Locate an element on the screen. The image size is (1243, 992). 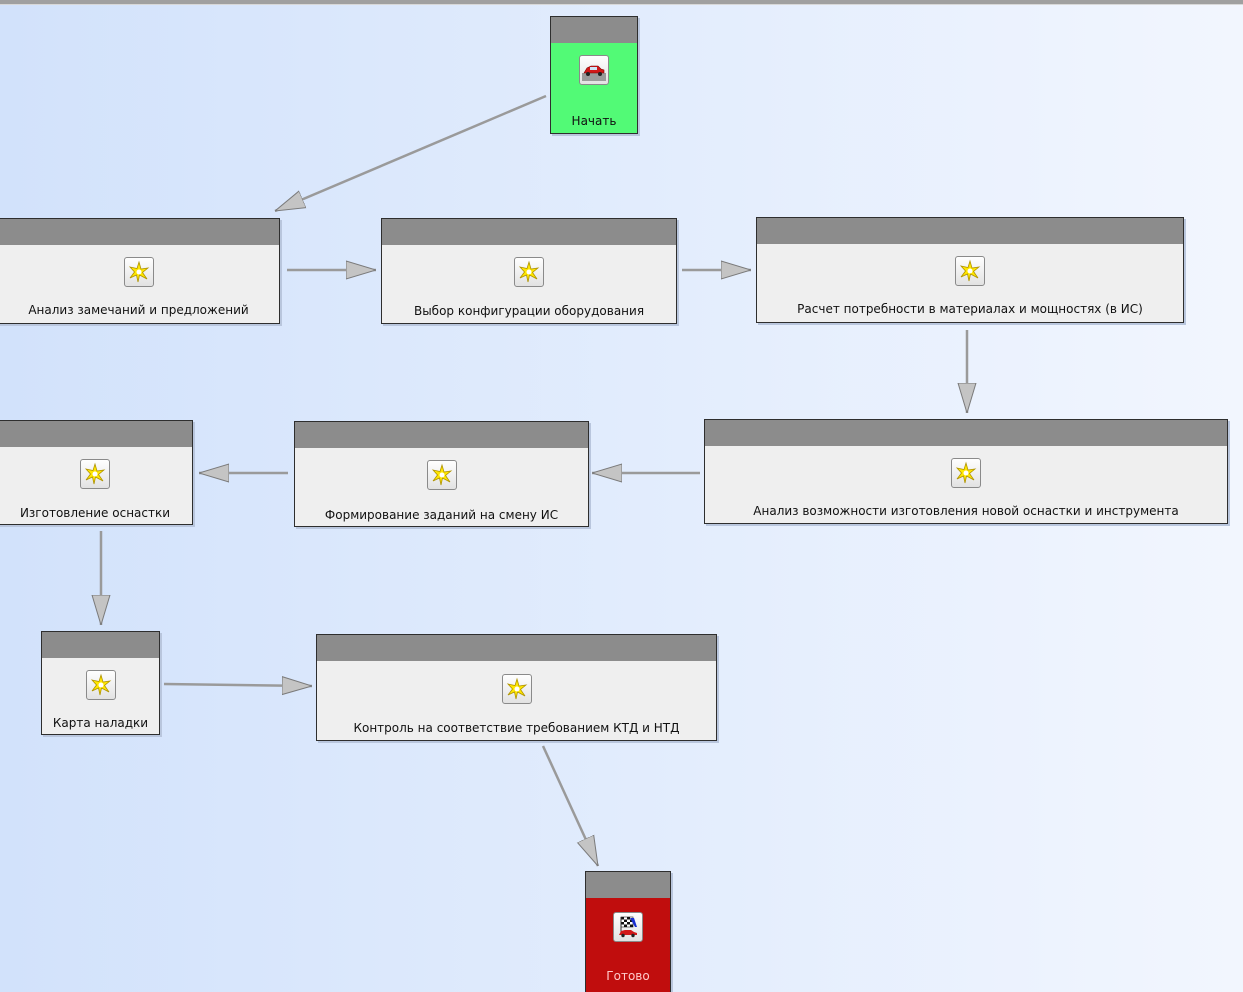
task-node: Анализ замечаний и предложений is located at coordinates (140, 271).